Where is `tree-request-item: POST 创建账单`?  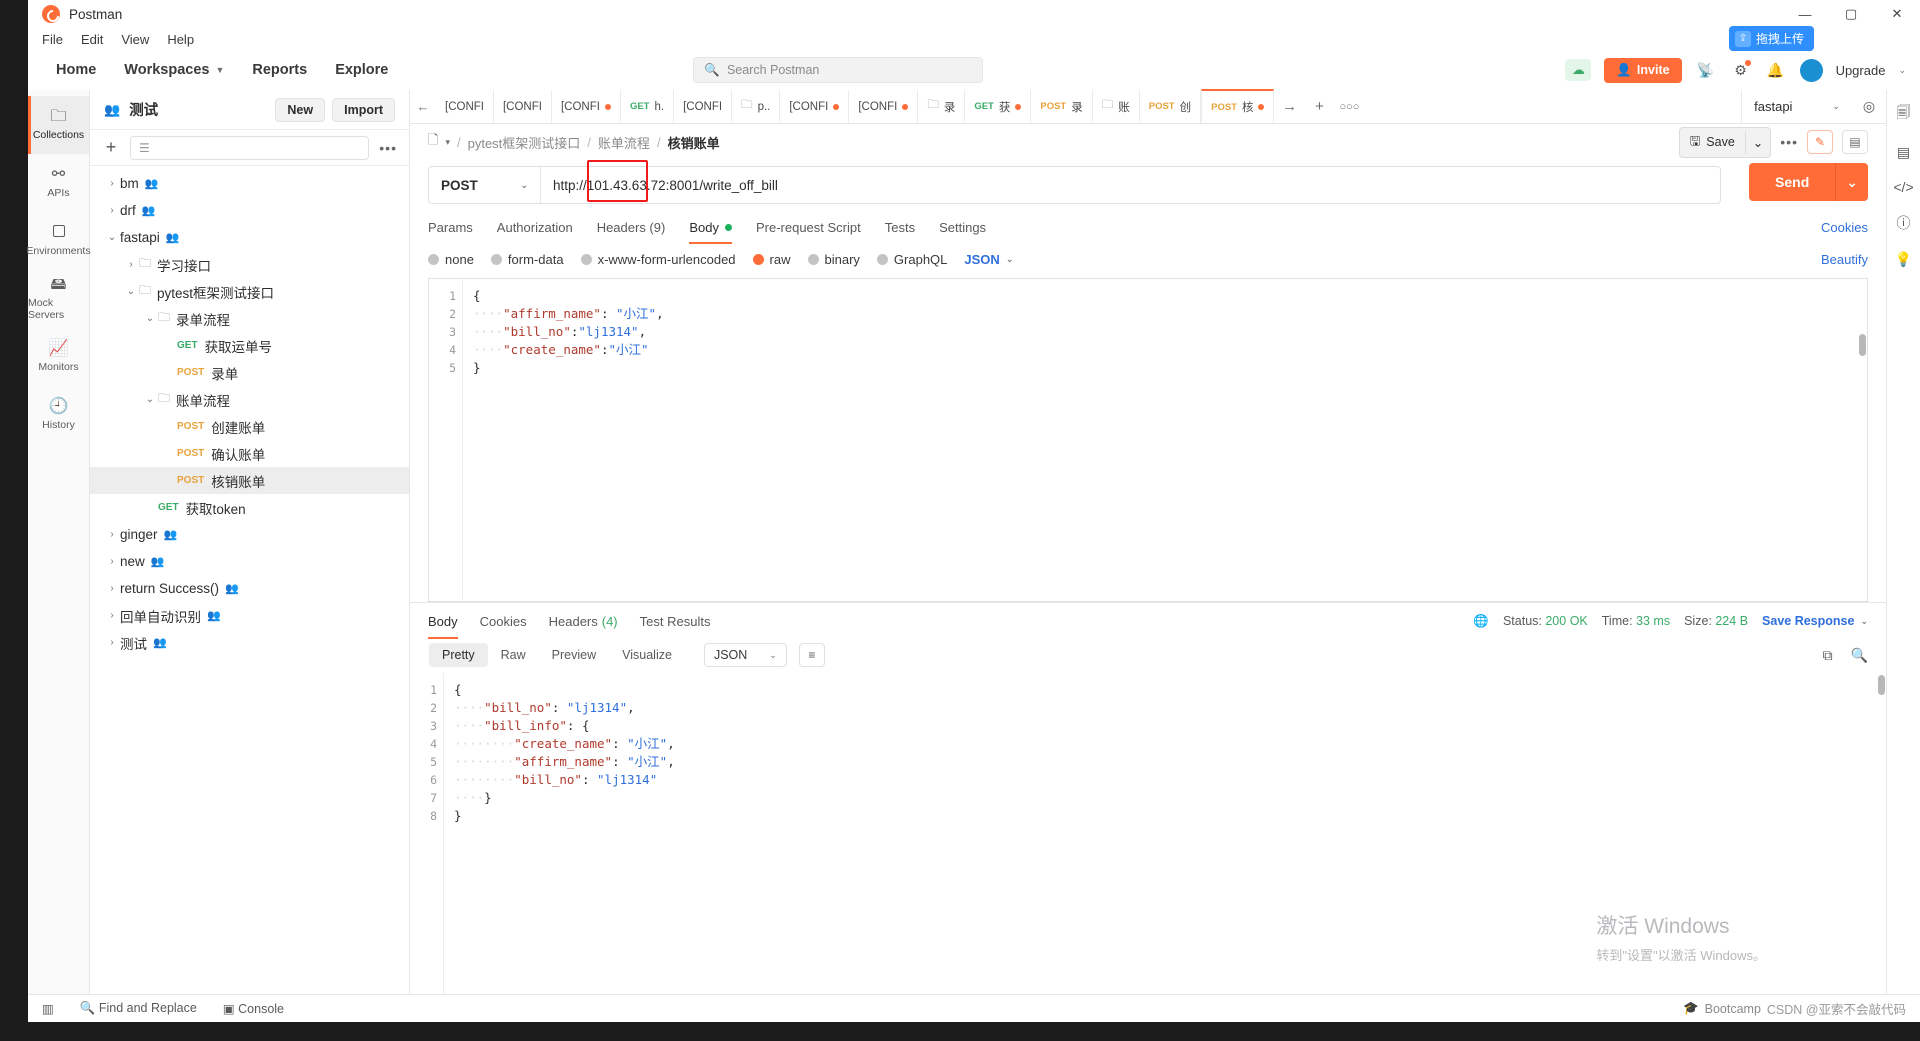 tree-request-item: POST 创建账单 is located at coordinates (249, 426).